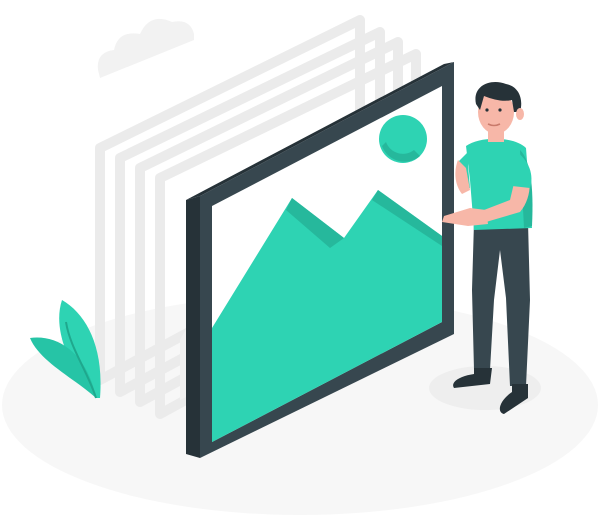  What do you see at coordinates (499, 108) in the screenshot?
I see `person-head` at bounding box center [499, 108].